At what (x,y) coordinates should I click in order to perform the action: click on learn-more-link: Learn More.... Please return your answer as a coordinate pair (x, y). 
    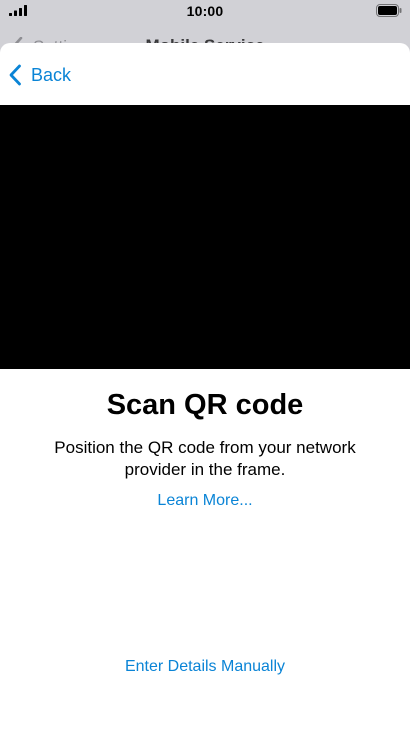
    Looking at the image, I should click on (205, 501).